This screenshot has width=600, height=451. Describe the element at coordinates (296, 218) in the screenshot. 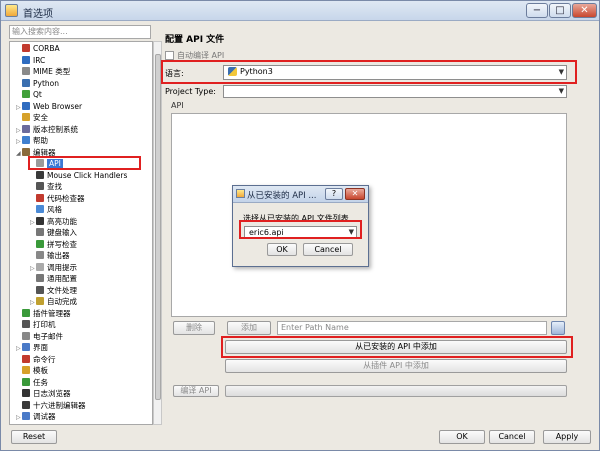

I see `dialog-prompt: 选择从已安装的 API 文件列表` at that location.